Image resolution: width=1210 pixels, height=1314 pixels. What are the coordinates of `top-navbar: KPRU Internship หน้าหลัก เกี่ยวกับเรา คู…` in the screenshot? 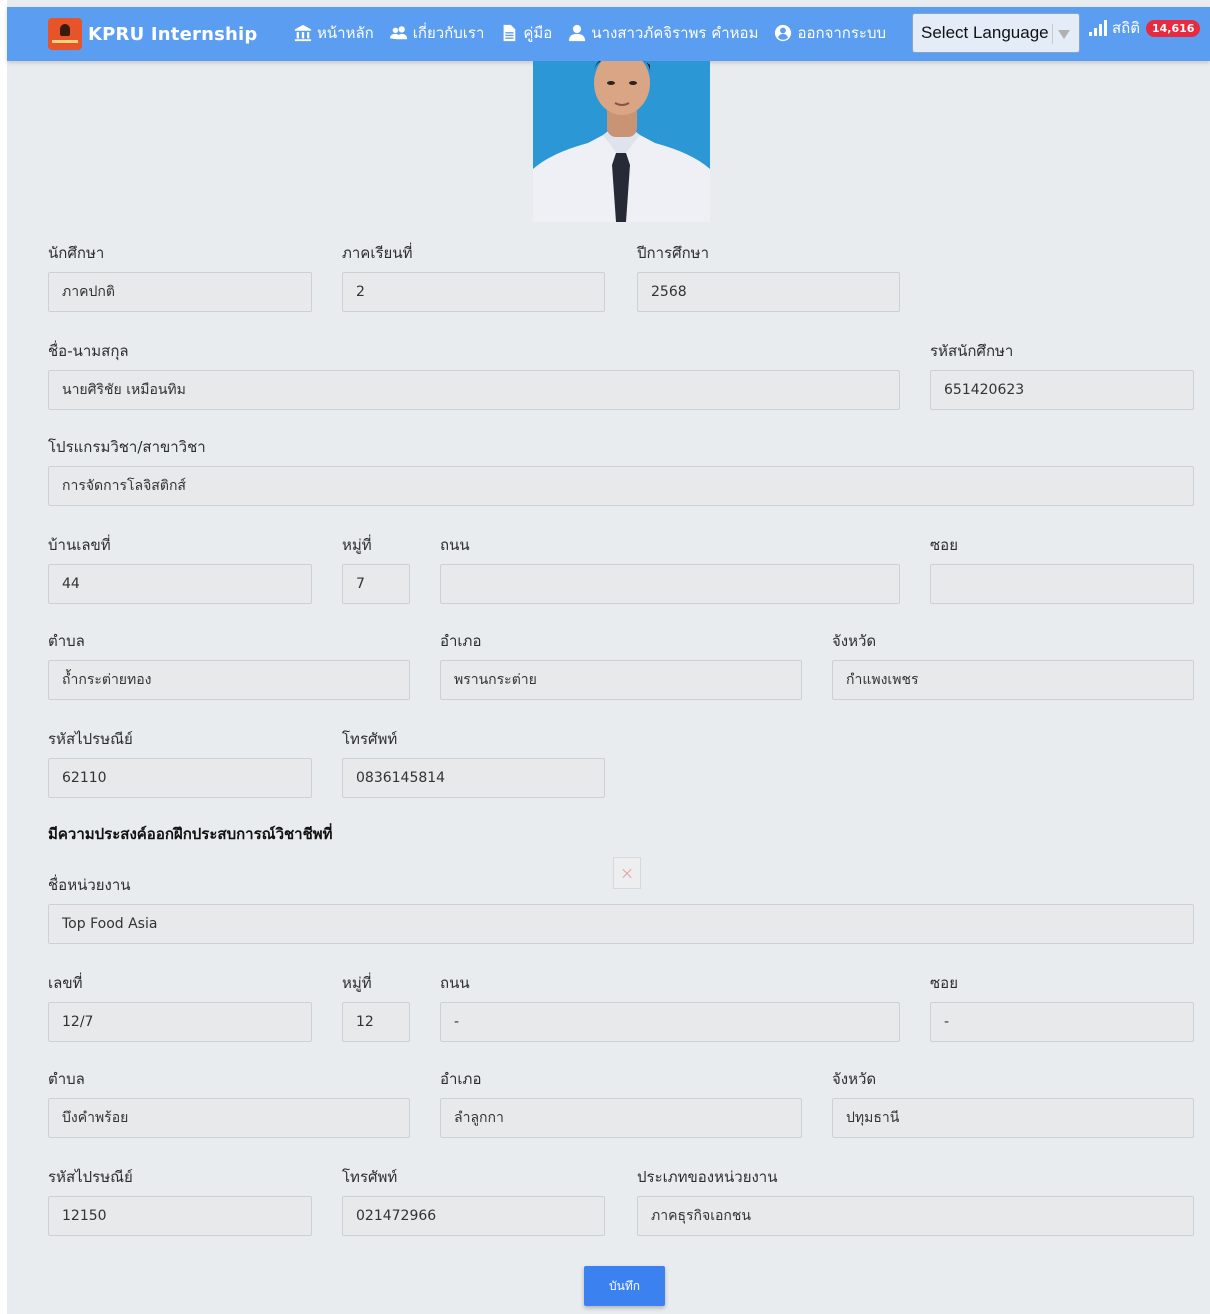 It's located at (608, 34).